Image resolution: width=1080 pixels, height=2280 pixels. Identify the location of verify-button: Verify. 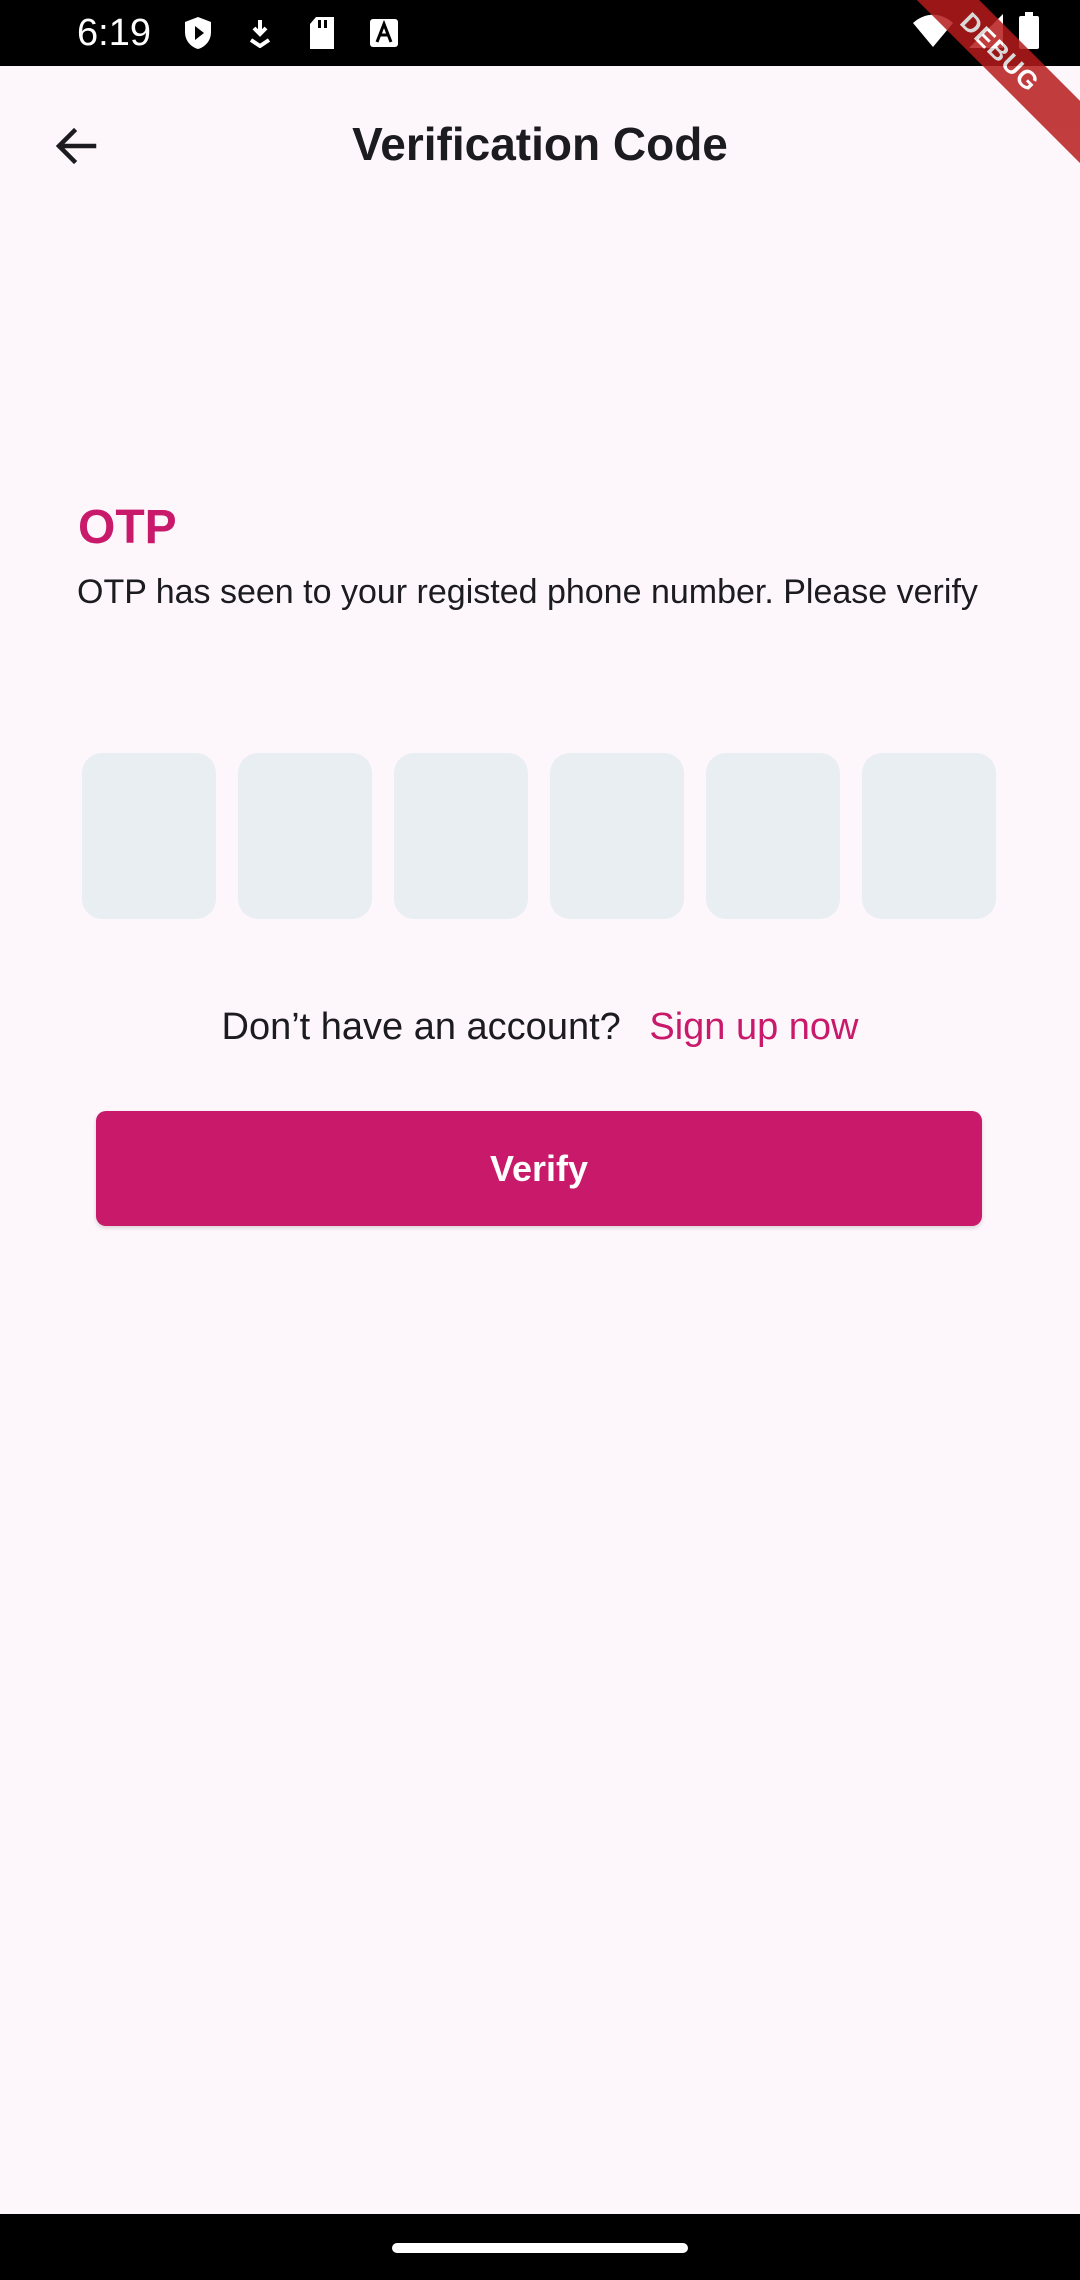
(539, 1168).